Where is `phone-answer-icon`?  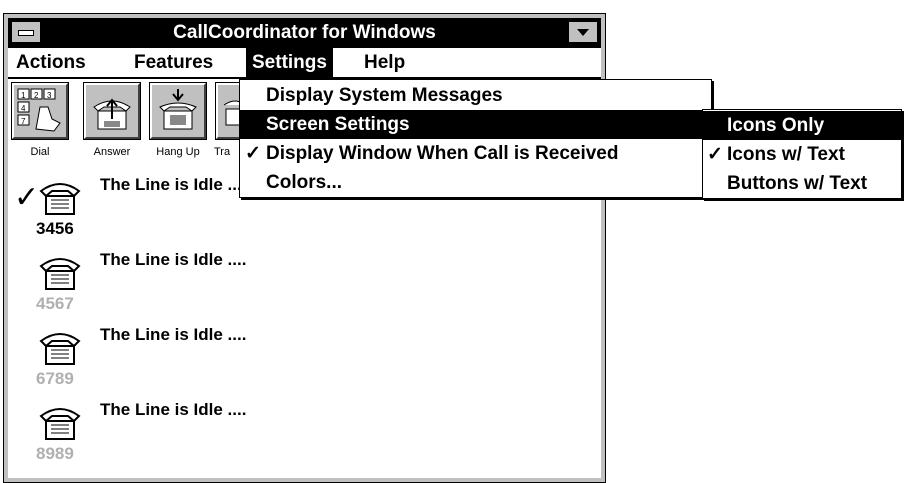 phone-answer-icon is located at coordinates (112, 114).